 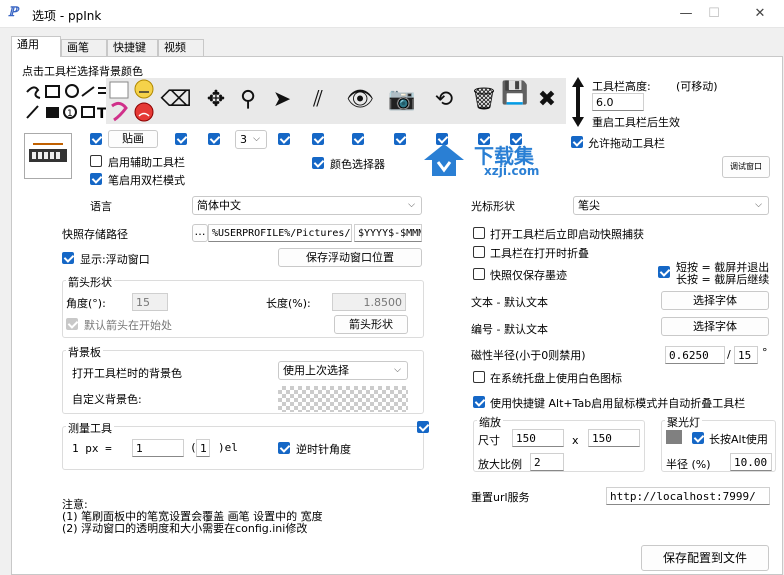 I want to click on px-label: 1 px =, so click(x=92, y=448).